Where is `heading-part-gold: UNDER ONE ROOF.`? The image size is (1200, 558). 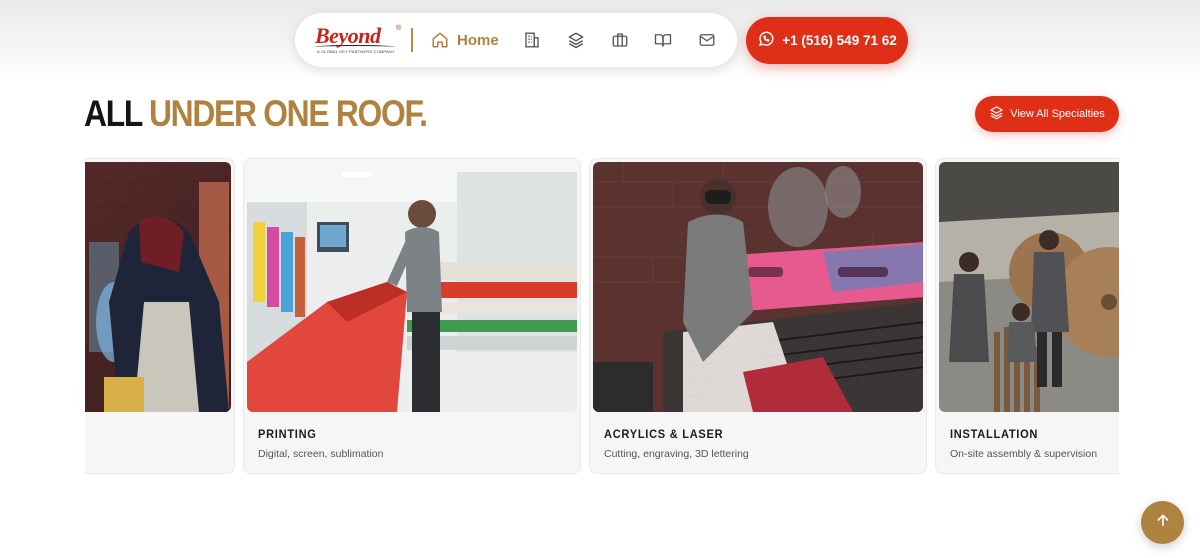
heading-part-gold: UNDER ONE ROOF. is located at coordinates (288, 113).